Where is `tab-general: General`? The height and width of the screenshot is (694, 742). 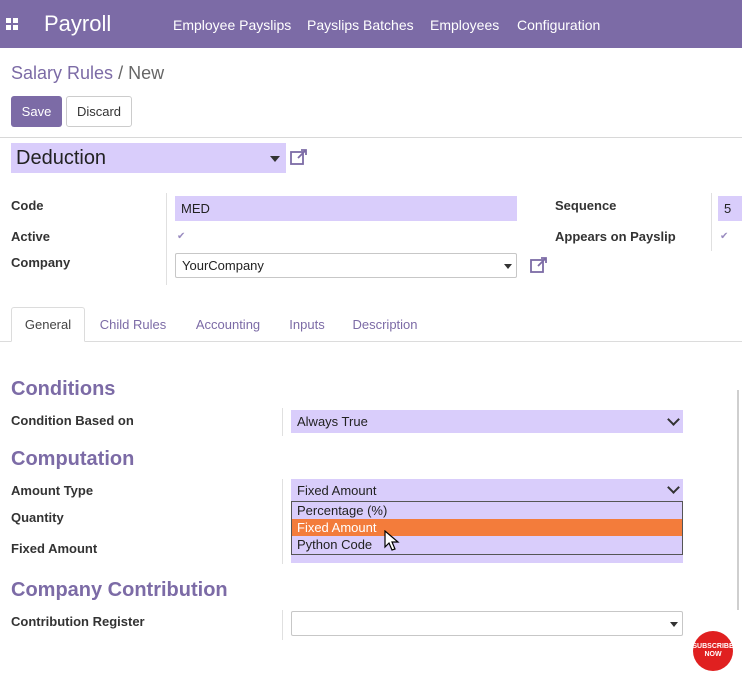 tab-general: General is located at coordinates (48, 324).